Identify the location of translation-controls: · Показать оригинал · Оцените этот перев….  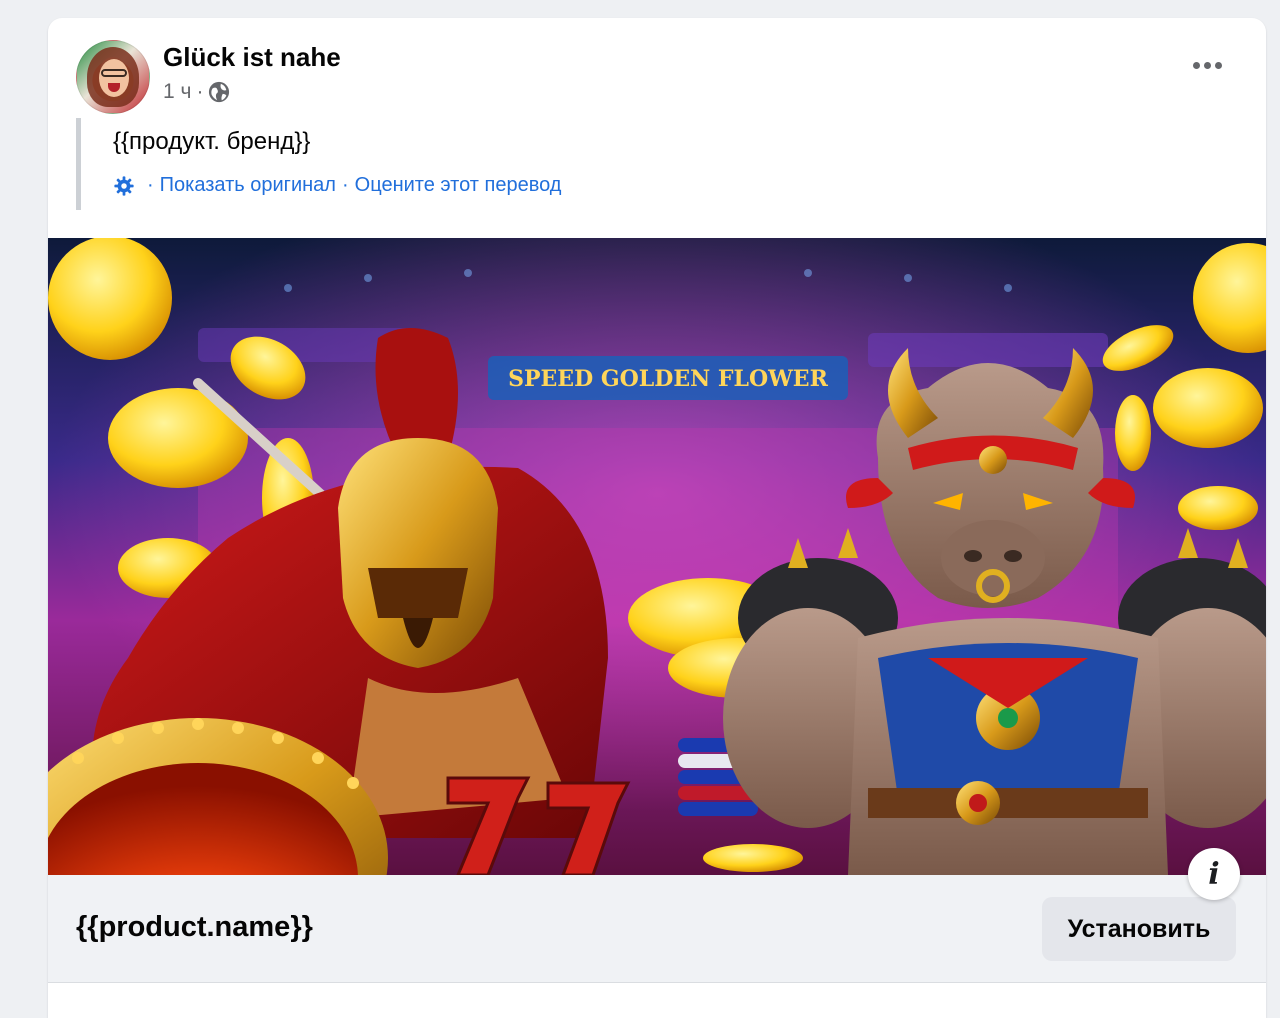
(544, 185).